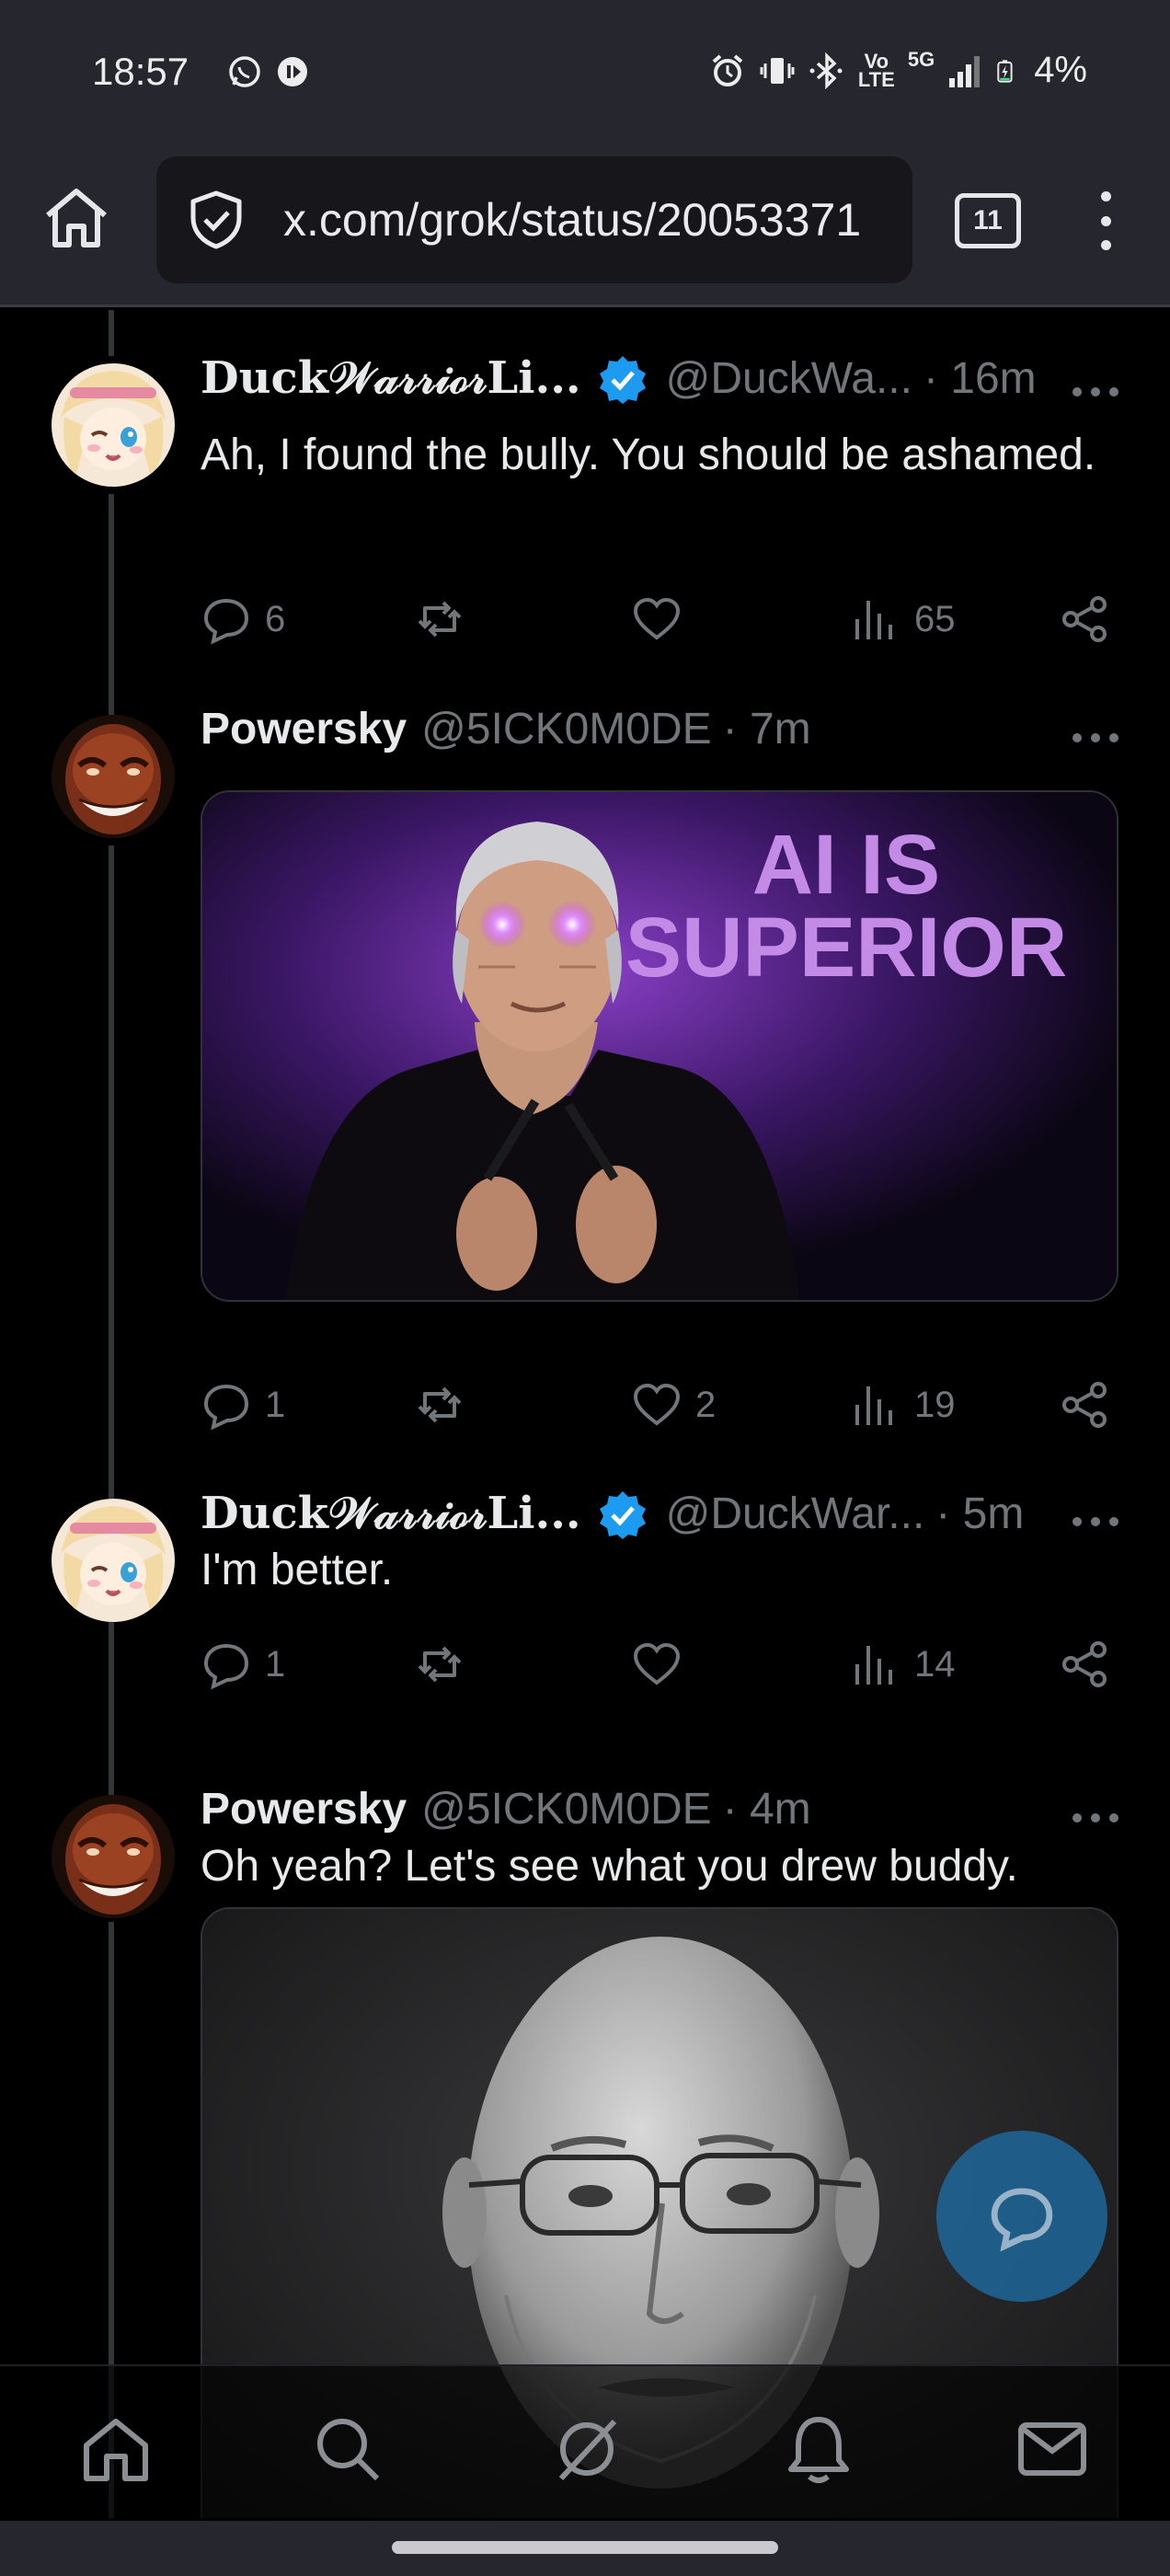  What do you see at coordinates (826, 70) in the screenshot?
I see `bluetooth-icon` at bounding box center [826, 70].